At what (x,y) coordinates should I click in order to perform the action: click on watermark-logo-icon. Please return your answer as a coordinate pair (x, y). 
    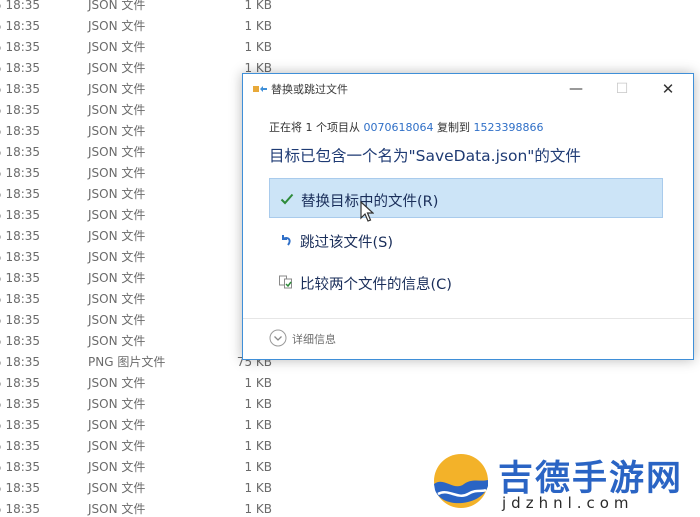
    Looking at the image, I should click on (461, 481).